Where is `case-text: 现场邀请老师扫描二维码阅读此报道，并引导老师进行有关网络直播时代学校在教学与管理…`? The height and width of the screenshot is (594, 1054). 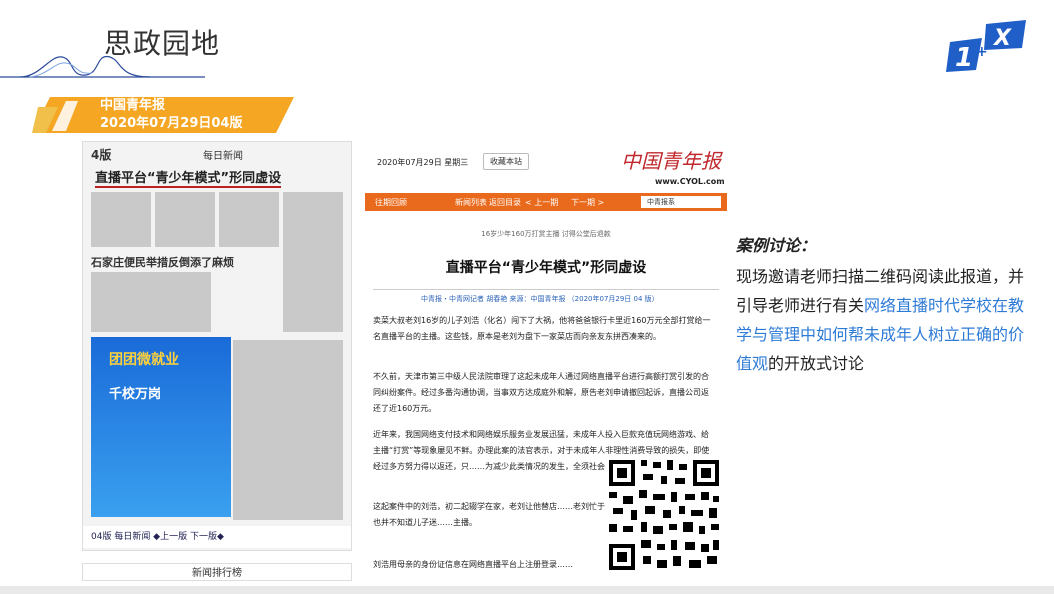 case-text: 现场邀请老师扫描二维码阅读此报道，并引导老师进行有关网络直播时代学校在教学与管理… is located at coordinates (886, 320).